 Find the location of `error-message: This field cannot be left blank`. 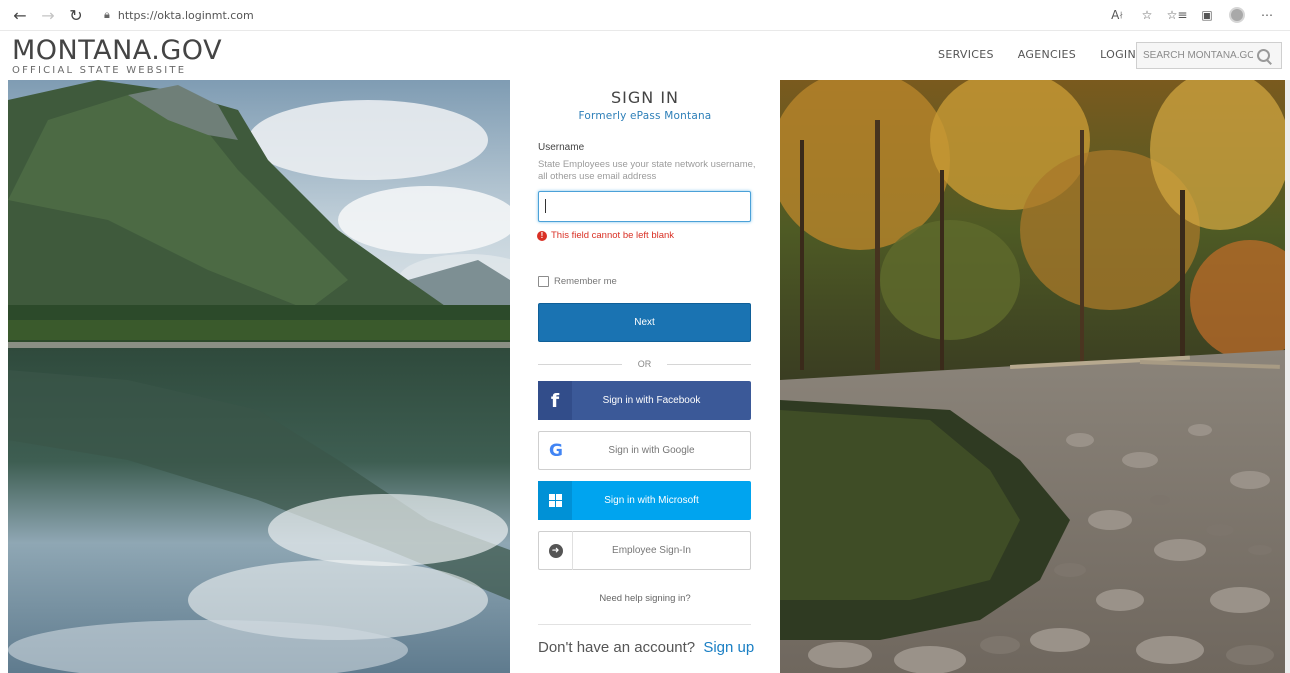

error-message: This field cannot be left blank is located at coordinates (613, 235).